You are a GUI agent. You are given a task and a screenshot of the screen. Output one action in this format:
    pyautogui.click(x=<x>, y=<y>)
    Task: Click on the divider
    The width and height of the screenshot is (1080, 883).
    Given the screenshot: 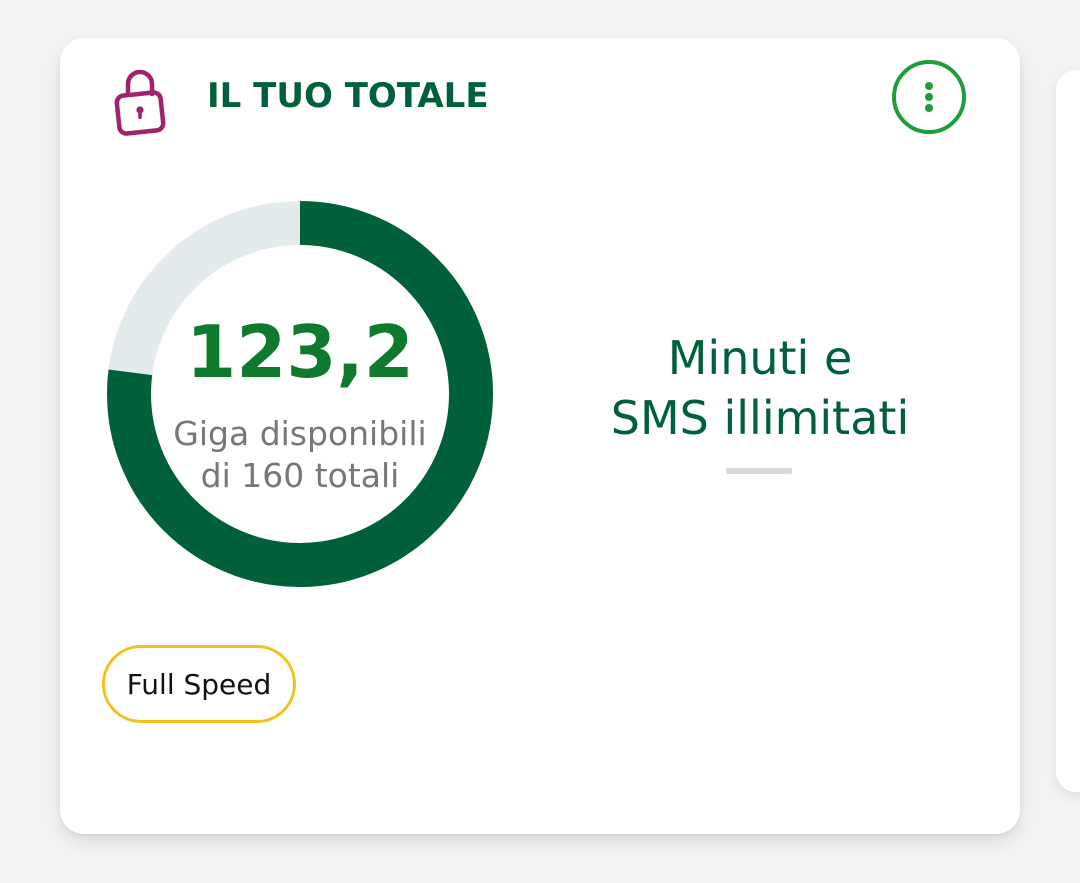 What is the action you would take?
    pyautogui.click(x=759, y=471)
    